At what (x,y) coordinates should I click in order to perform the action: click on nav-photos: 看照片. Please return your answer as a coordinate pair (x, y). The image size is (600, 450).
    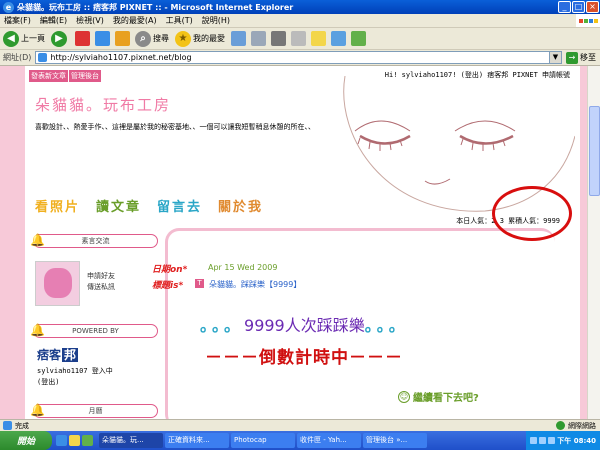
    Looking at the image, I should click on (57, 205).